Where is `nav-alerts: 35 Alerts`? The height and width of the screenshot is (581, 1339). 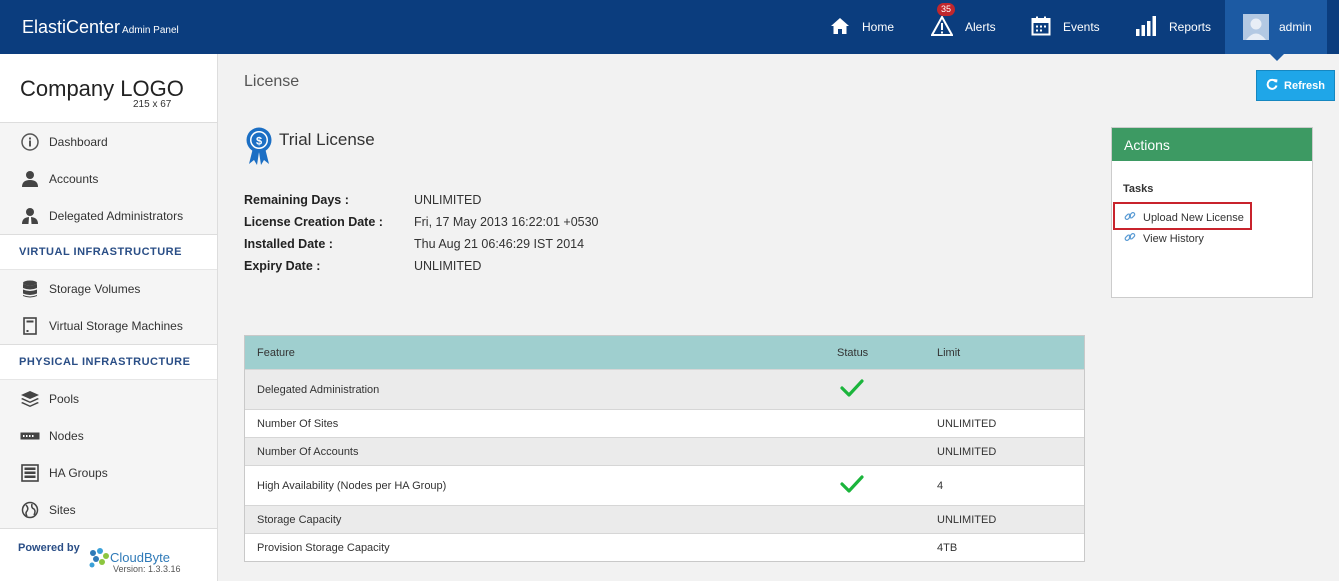 nav-alerts: 35 Alerts is located at coordinates (963, 27).